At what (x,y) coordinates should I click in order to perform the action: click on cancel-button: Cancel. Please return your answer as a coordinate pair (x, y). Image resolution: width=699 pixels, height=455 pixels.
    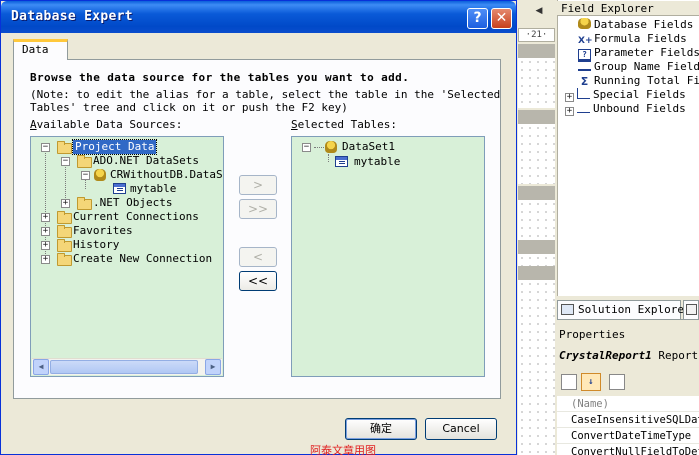
    Looking at the image, I should click on (461, 429).